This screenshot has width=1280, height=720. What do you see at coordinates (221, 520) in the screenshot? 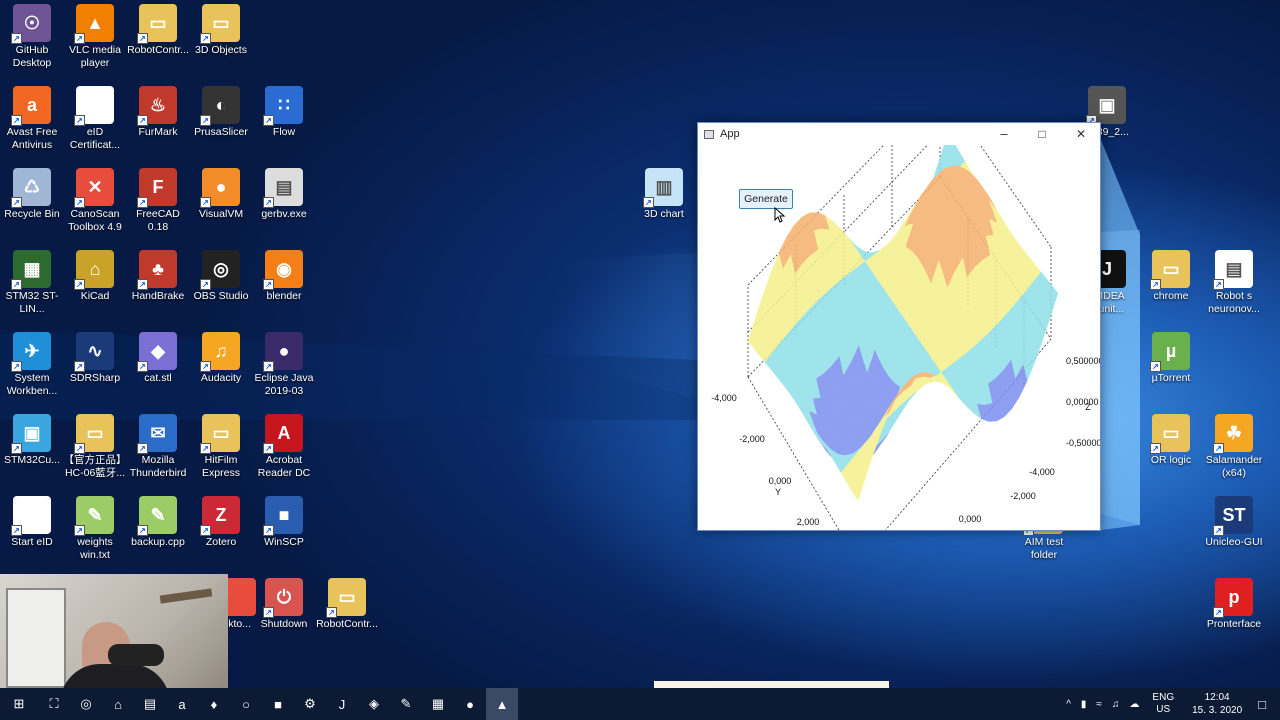
I see `desktop-icon: Z ↗ Zotero` at bounding box center [221, 520].